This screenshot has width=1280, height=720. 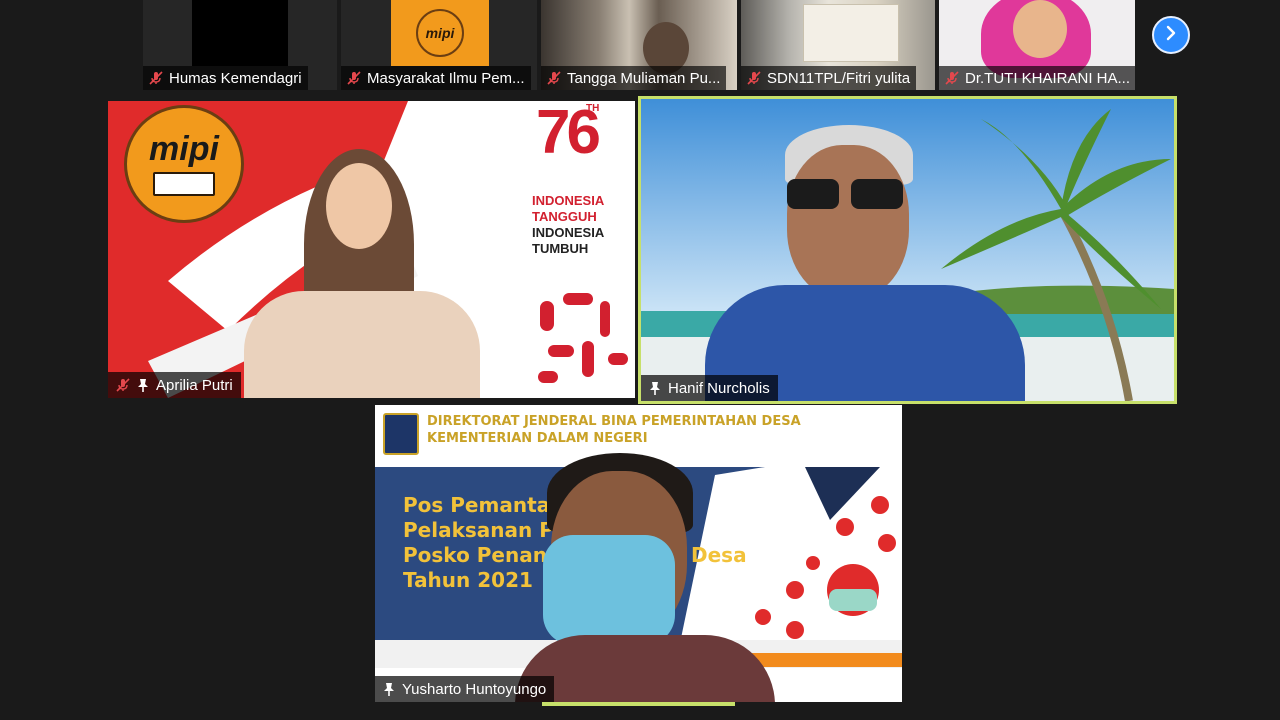 I want to click on participant-namebar: Humas Kemendagri, so click(x=225, y=78).